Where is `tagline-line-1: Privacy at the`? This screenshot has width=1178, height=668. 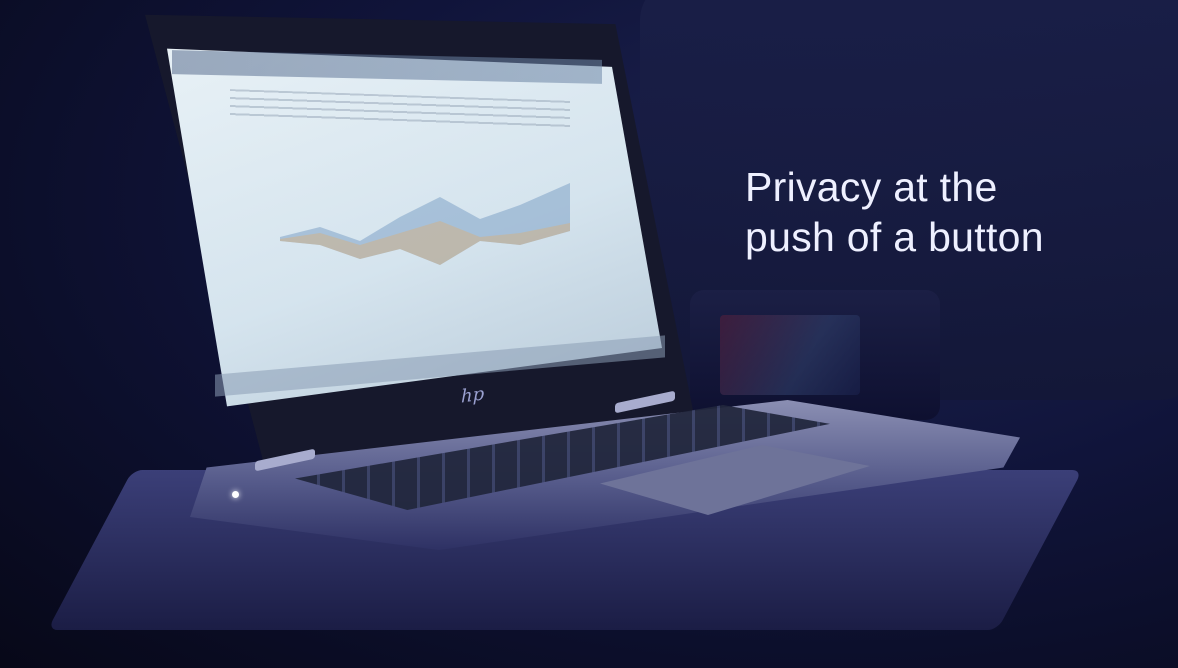 tagline-line-1: Privacy at the is located at coordinates (871, 187).